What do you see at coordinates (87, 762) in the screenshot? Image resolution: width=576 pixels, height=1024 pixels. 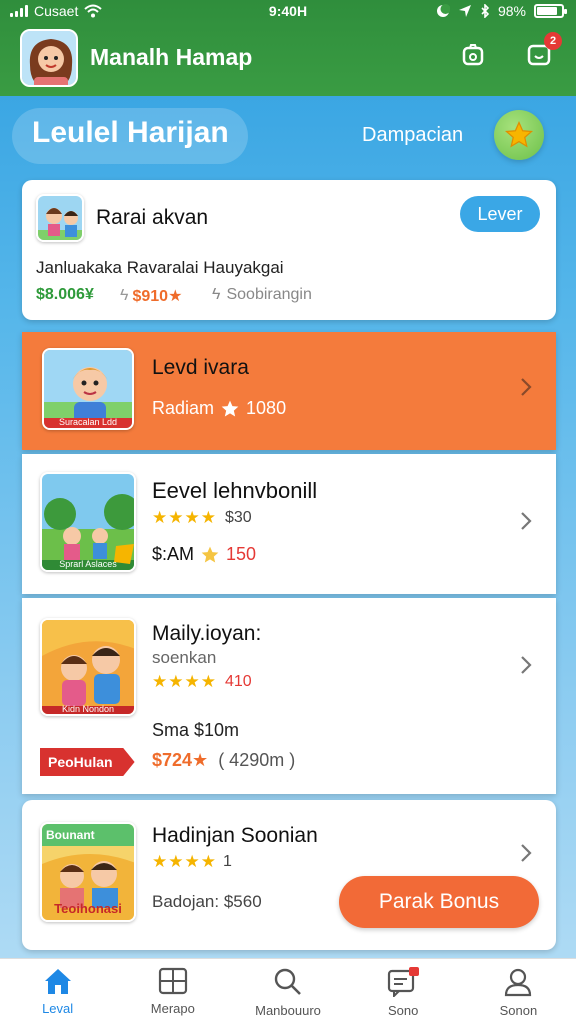 I see `promo-tag: PeoHulan` at bounding box center [87, 762].